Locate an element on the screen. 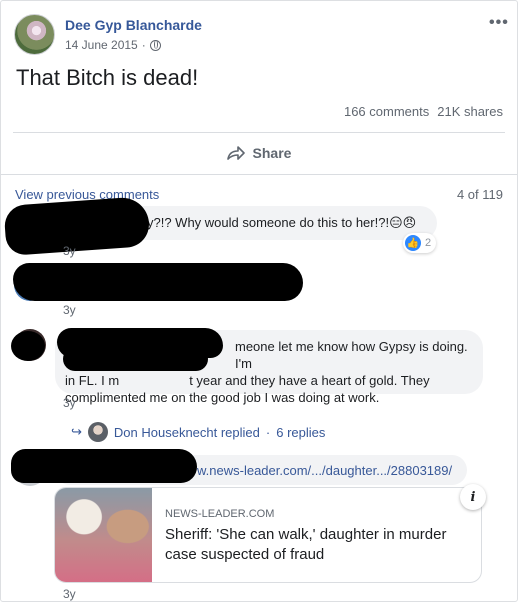 The height and width of the screenshot is (602, 518). more-options-icon: ••• is located at coordinates (499, 23).